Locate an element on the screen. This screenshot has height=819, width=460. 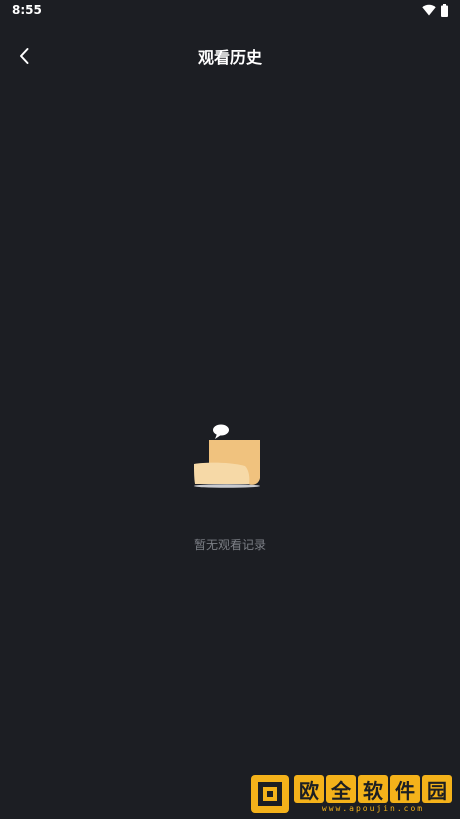
watermark-chars: 欧 全 软 件 园 is located at coordinates (373, 789).